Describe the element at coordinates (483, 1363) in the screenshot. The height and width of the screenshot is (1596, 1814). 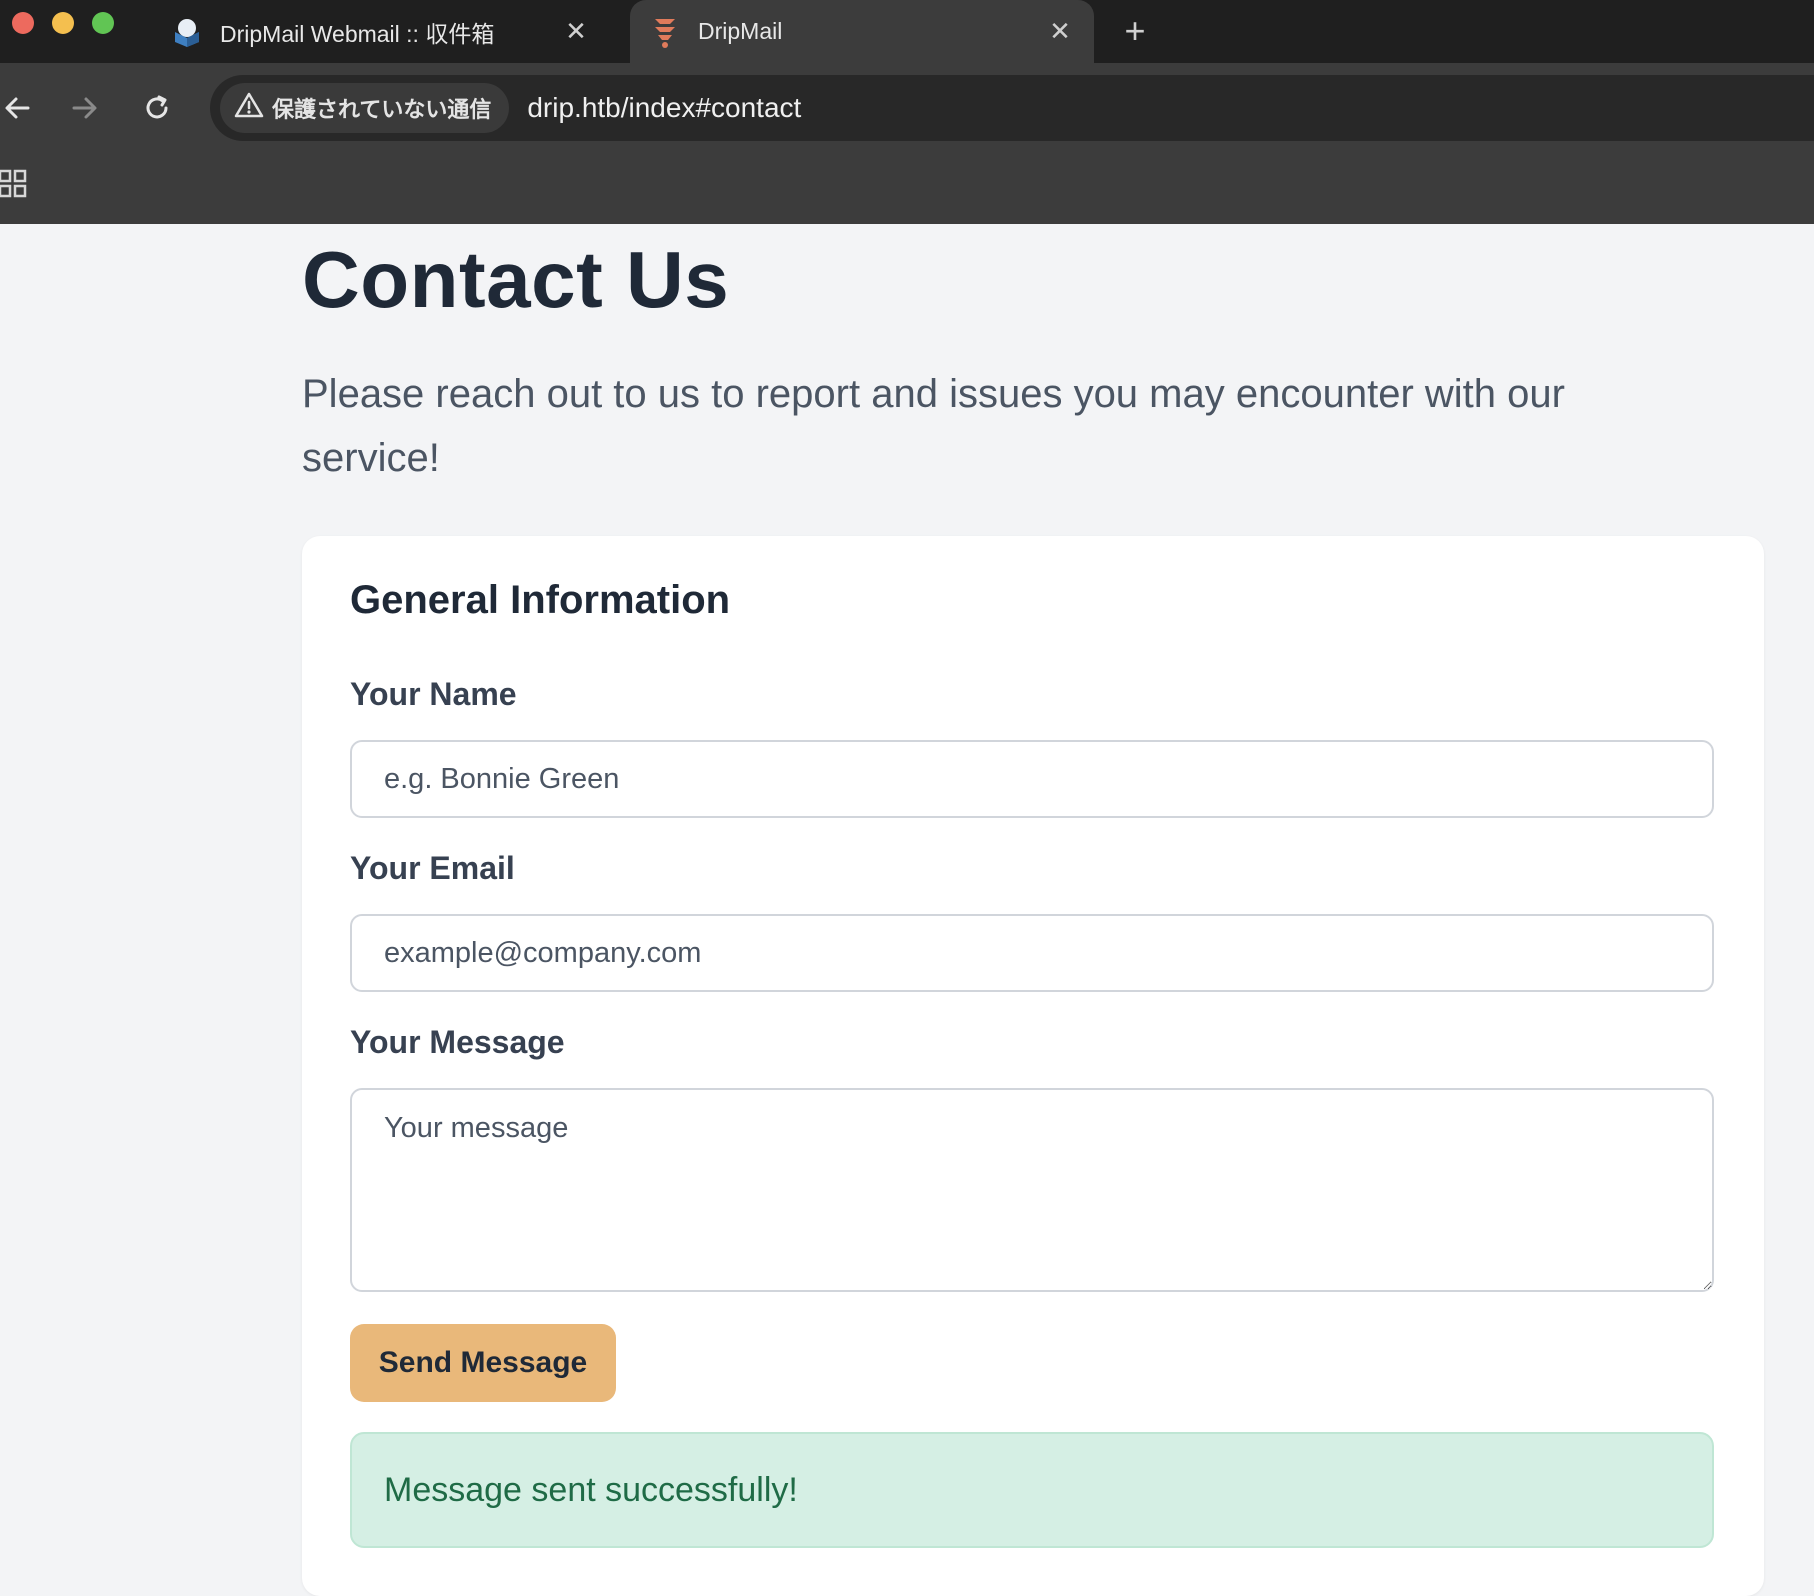
I see `send-message-button: Send Message` at that location.